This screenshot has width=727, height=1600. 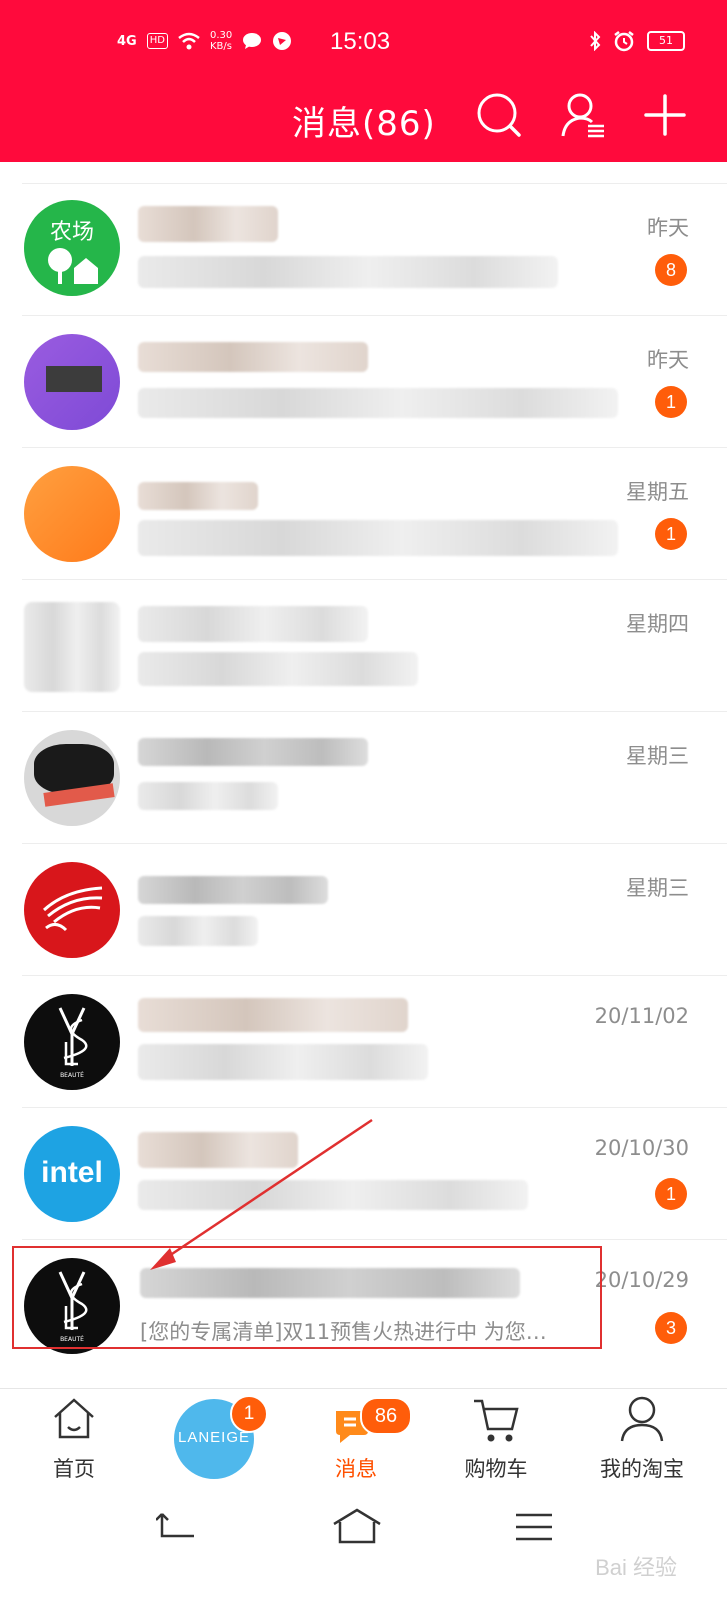 What do you see at coordinates (189, 41) in the screenshot?
I see `wifi-icon` at bounding box center [189, 41].